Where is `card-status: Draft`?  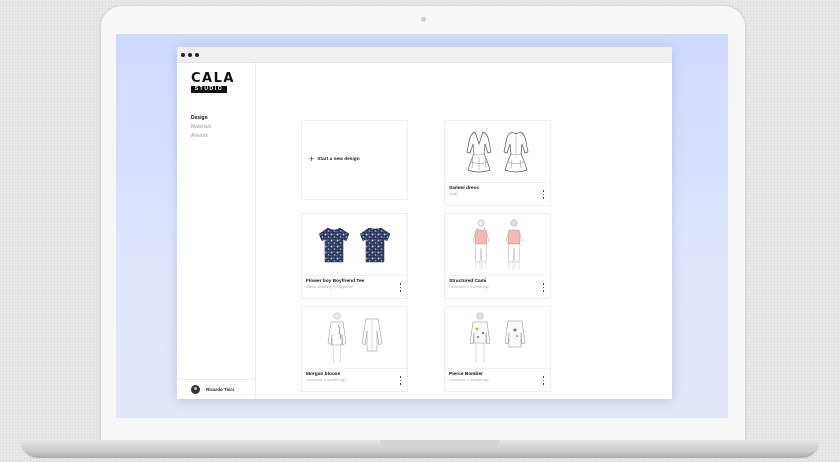
card-status: Draft is located at coordinates (453, 194).